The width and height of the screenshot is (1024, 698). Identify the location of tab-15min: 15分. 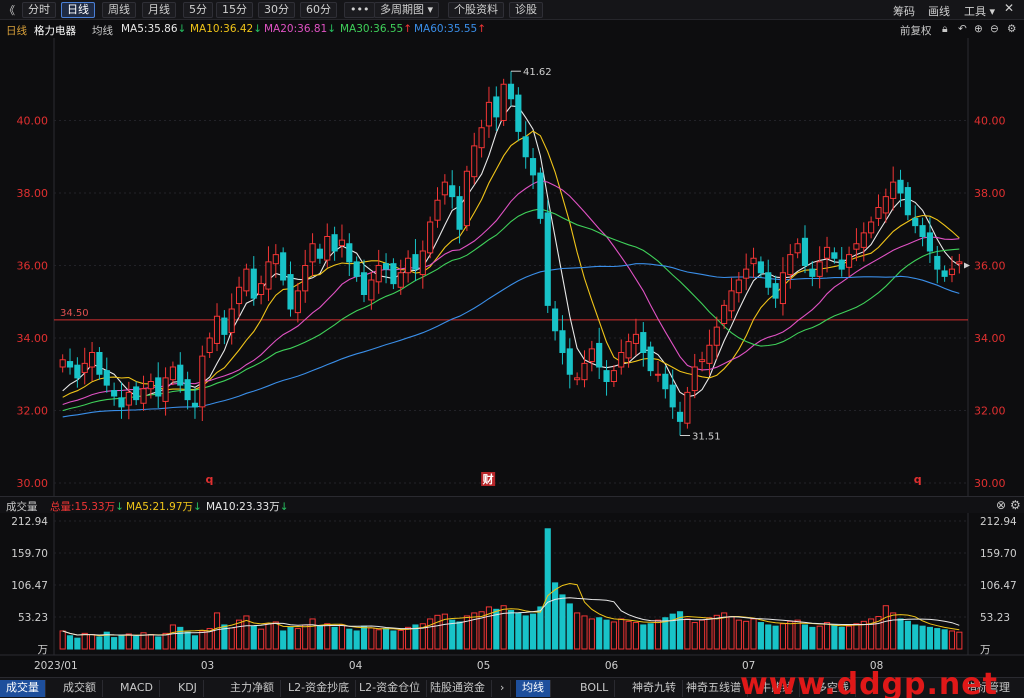
(234, 10).